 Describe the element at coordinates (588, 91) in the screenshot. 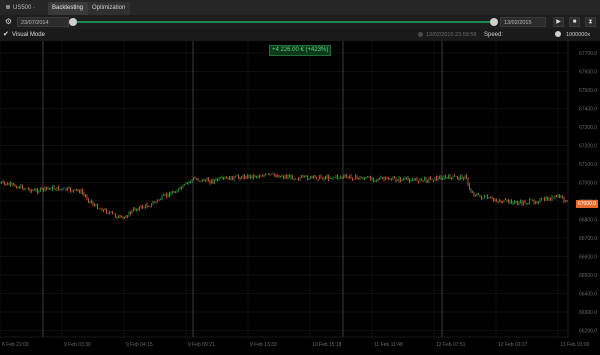

I see `y-tick-label: 67500.0` at that location.